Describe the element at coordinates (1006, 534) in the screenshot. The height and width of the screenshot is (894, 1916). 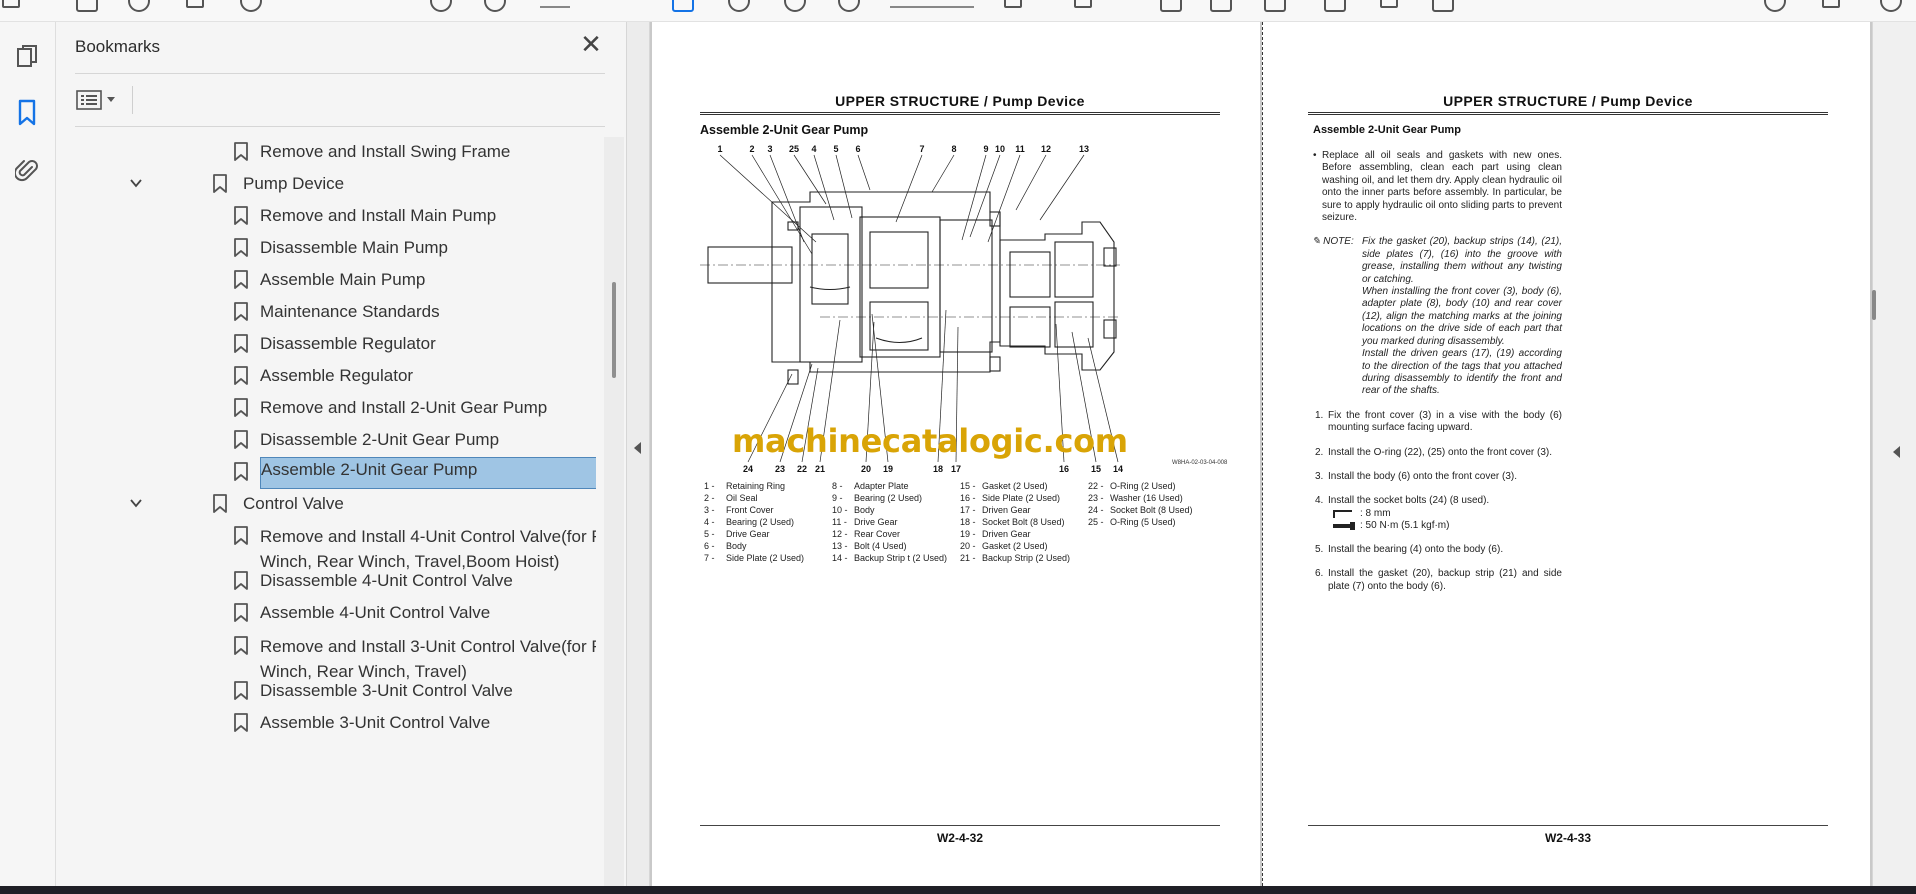
I see `legend-text: Driven Gear` at that location.